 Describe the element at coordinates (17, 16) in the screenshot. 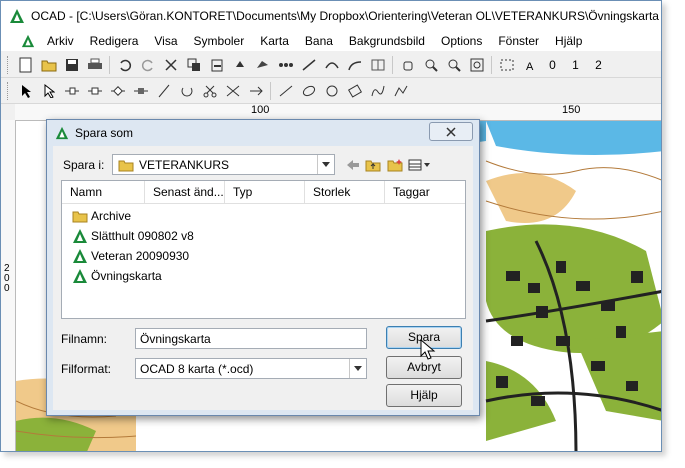

I see `ocad-logo-icon` at that location.